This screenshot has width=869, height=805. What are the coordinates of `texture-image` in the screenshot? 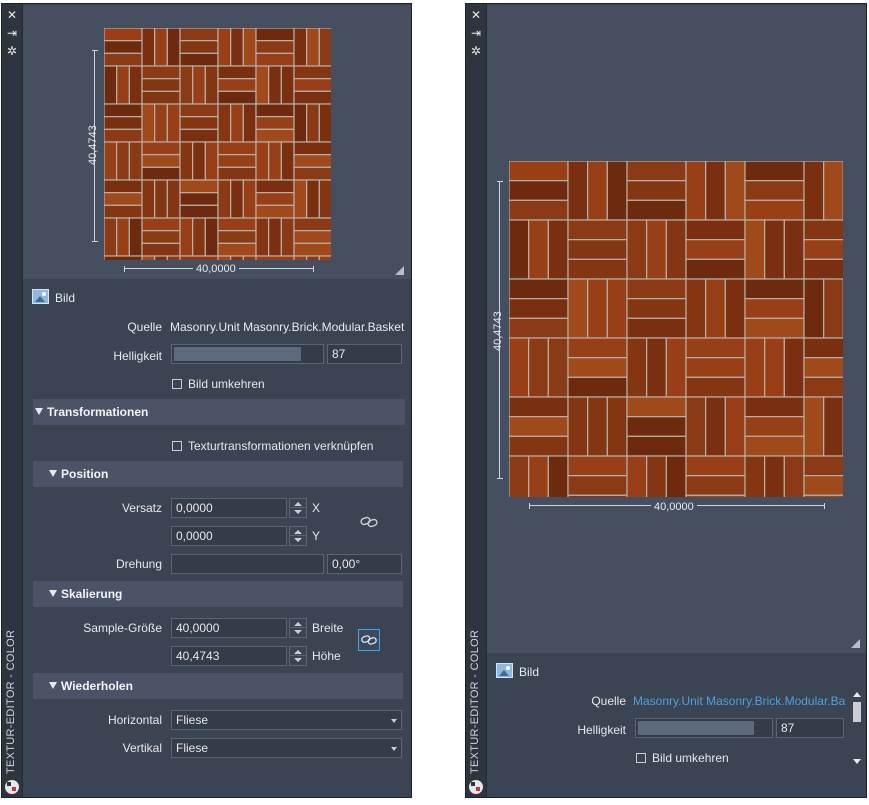 It's located at (217, 144).